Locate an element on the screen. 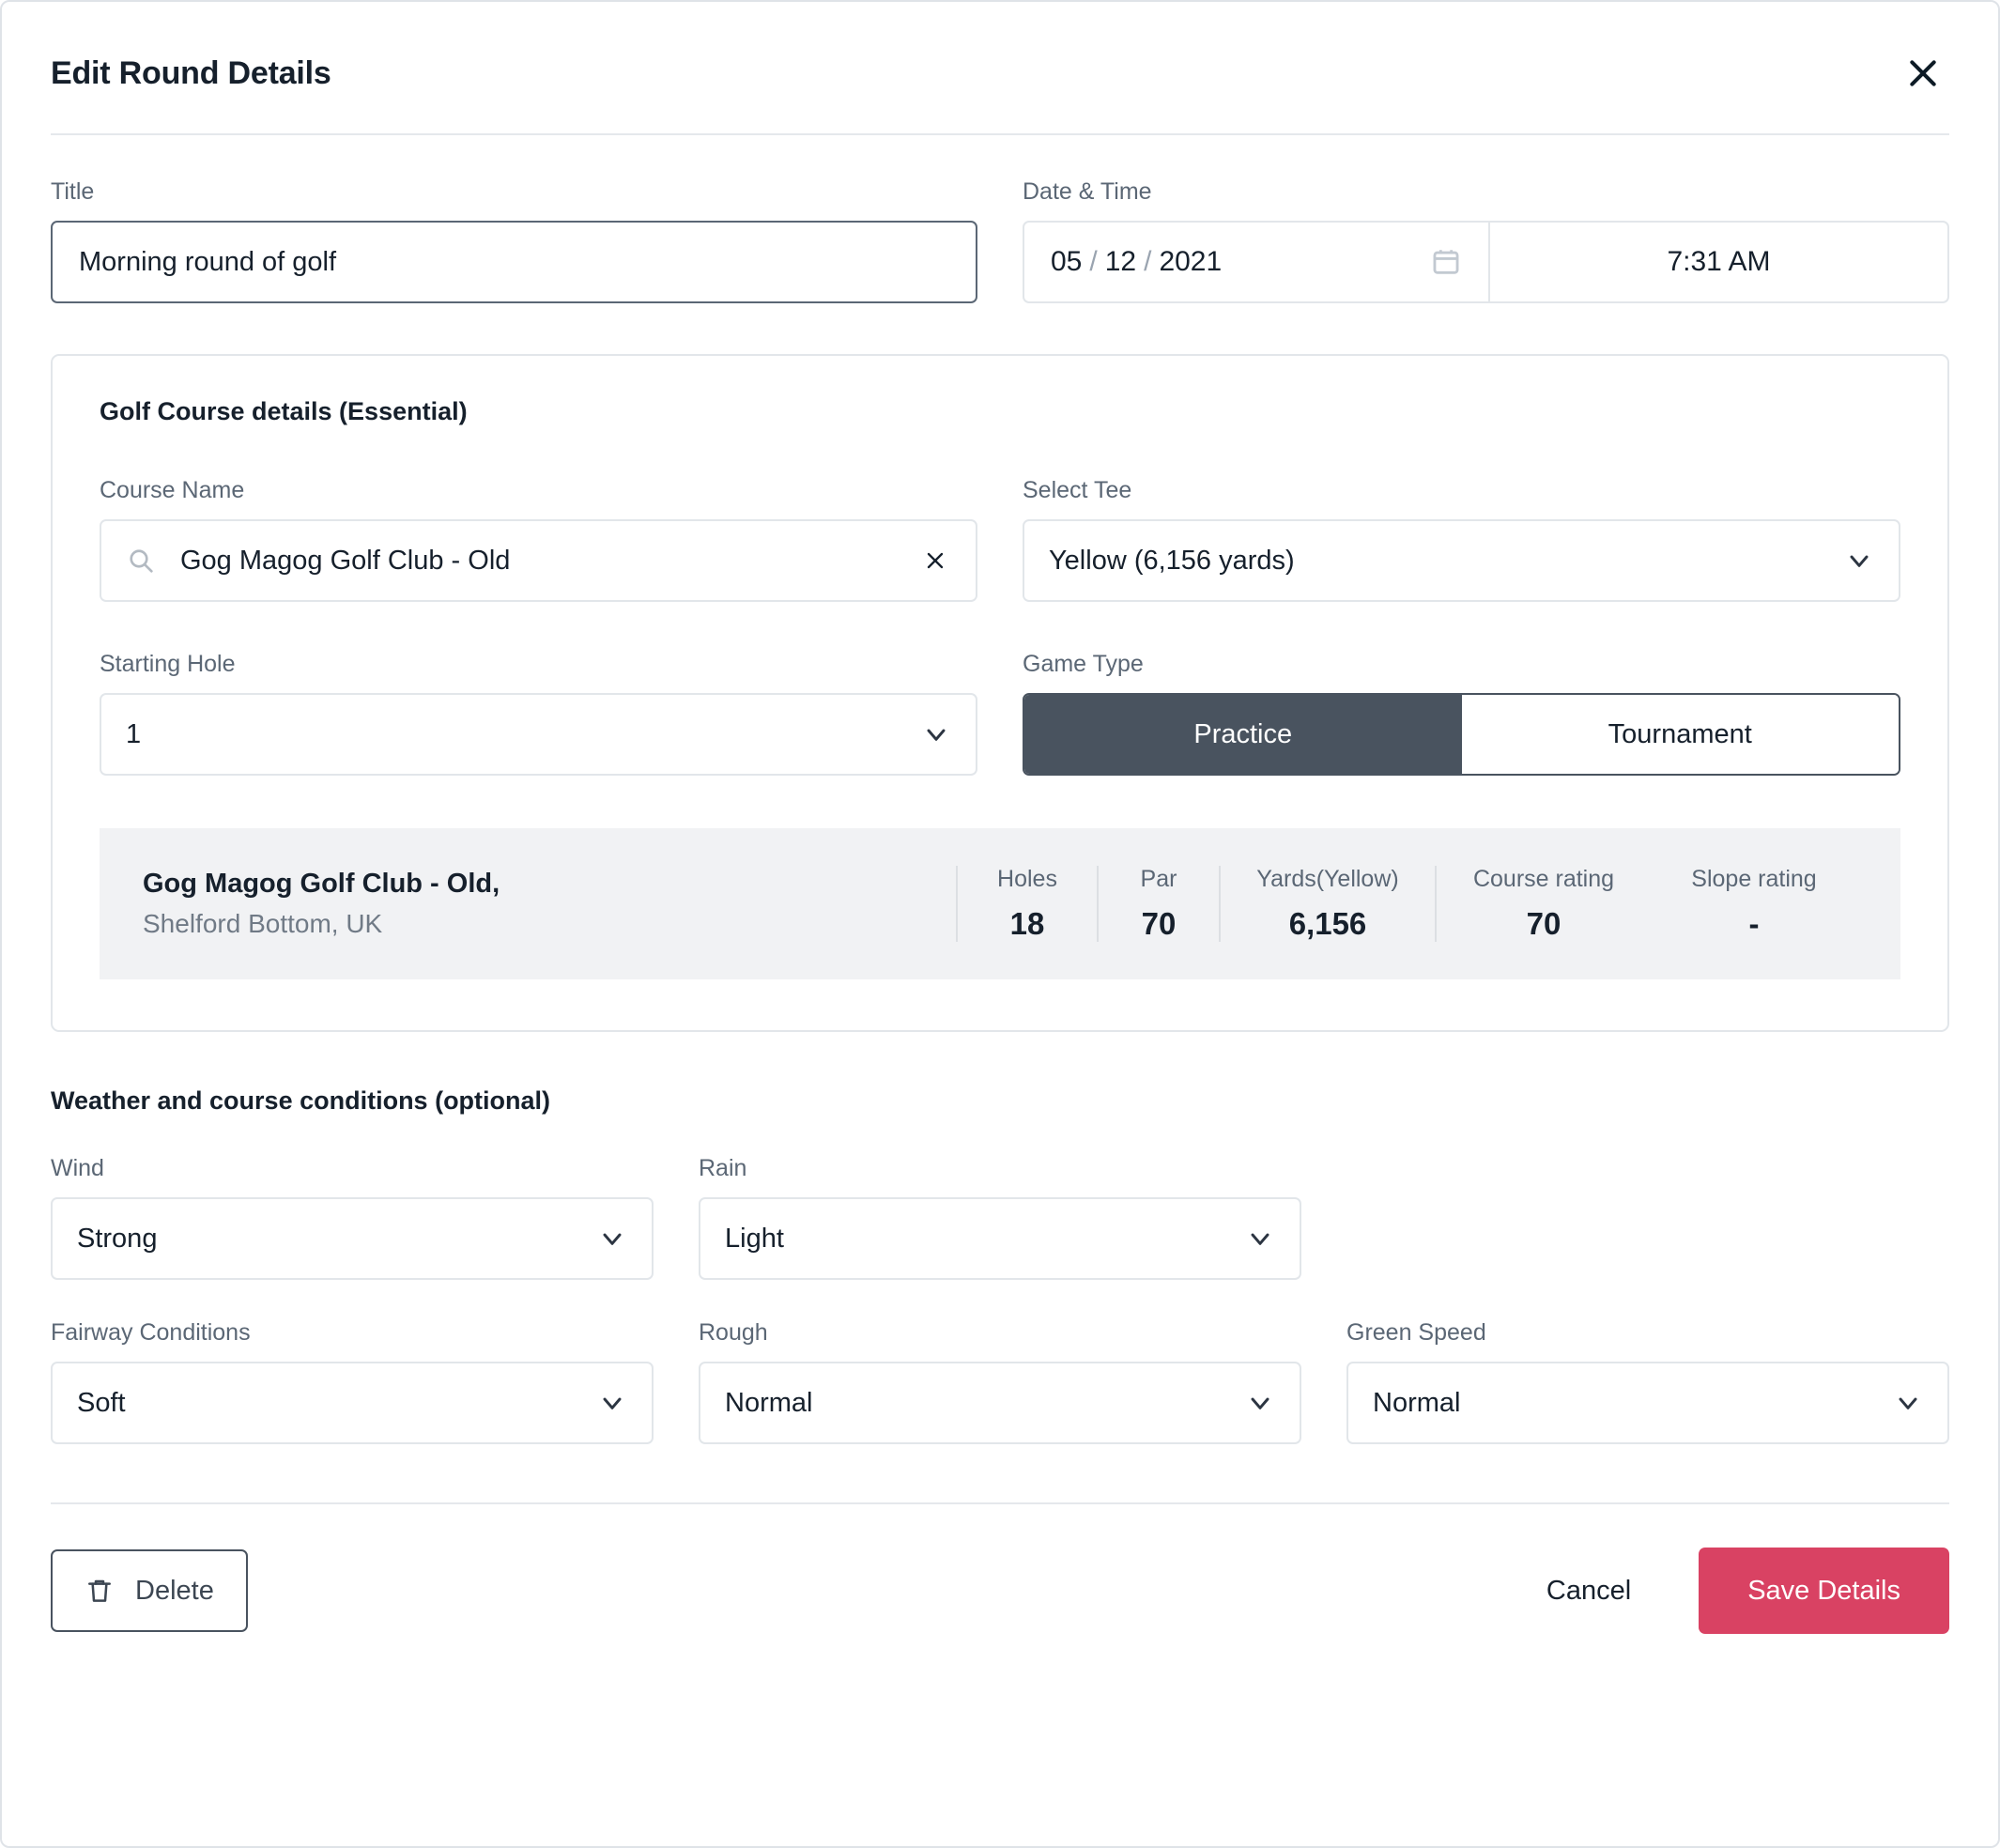  wind-label: Wind is located at coordinates (77, 1168).